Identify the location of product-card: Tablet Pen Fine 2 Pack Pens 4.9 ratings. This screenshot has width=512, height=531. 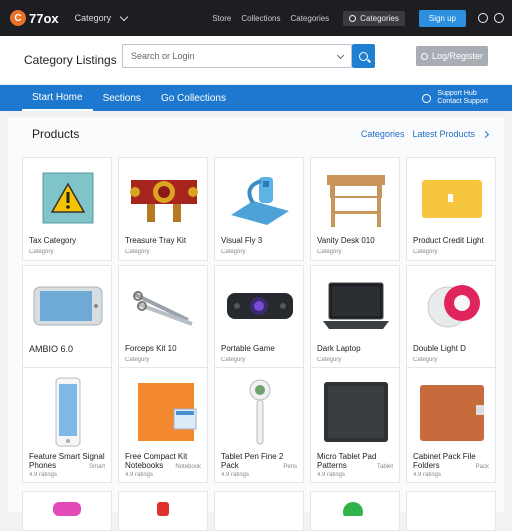
(259, 425).